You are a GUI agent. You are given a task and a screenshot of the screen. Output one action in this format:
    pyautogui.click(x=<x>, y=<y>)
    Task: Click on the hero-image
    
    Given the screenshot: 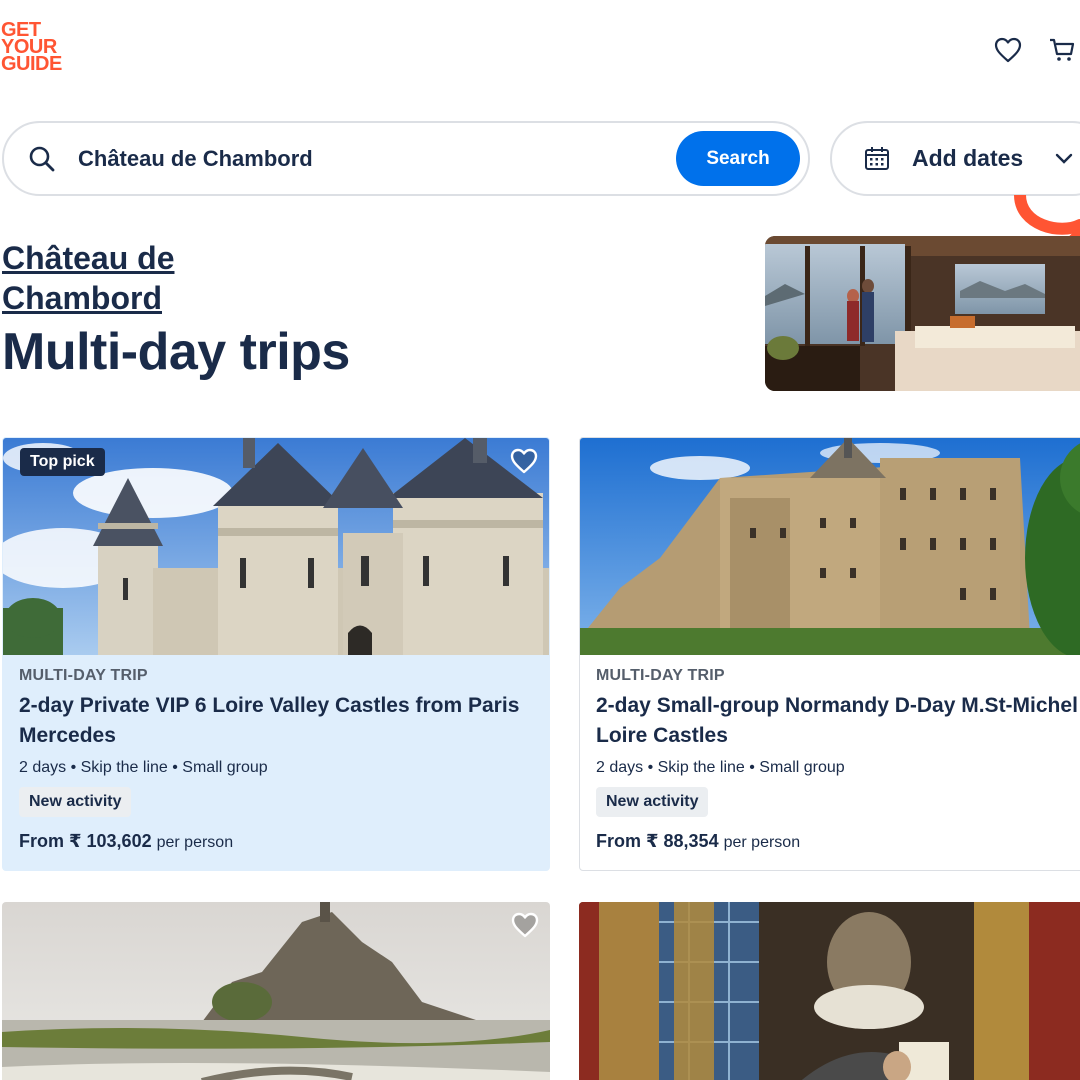 What is the action you would take?
    pyautogui.click(x=922, y=313)
    